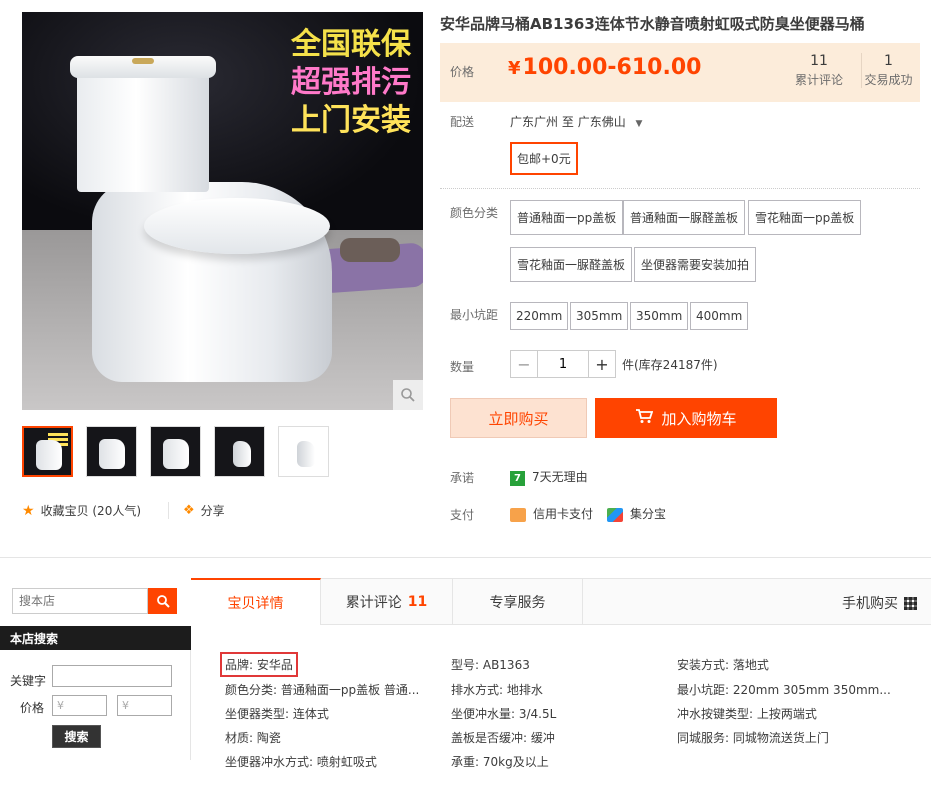 This screenshot has height=794, width=931. Describe the element at coordinates (805, 217) in the screenshot. I see `color-option-3: 雪花釉面一pp盖板` at that location.